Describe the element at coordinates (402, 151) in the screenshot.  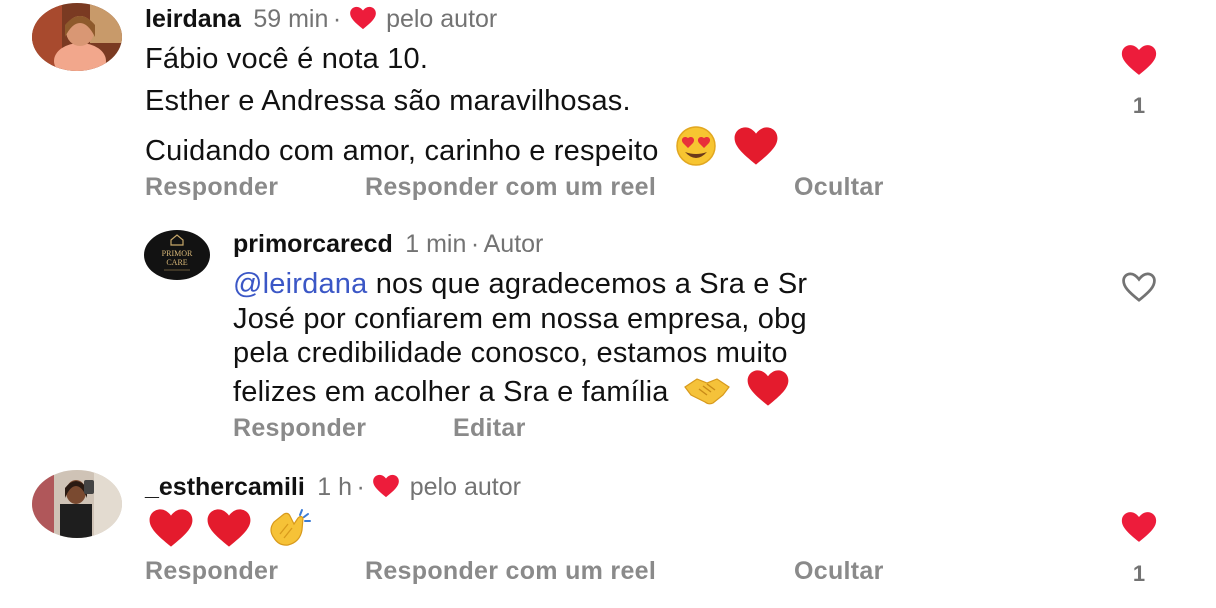
I see `comment-text: Cuidando com amor, carinho e respeito` at that location.